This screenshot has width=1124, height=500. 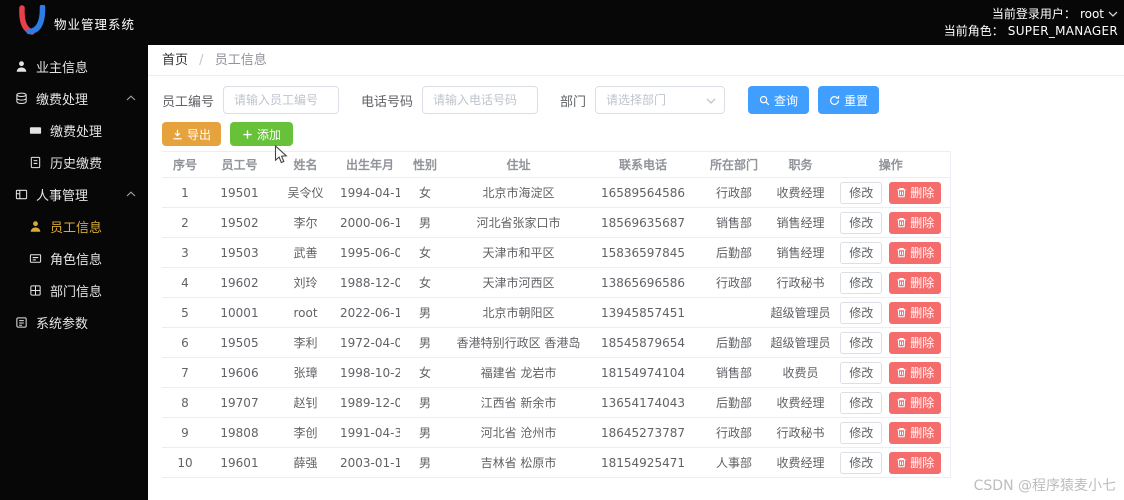 What do you see at coordinates (74, 130) in the screenshot?
I see `sidebar-item-payment-process: 缴费处理` at bounding box center [74, 130].